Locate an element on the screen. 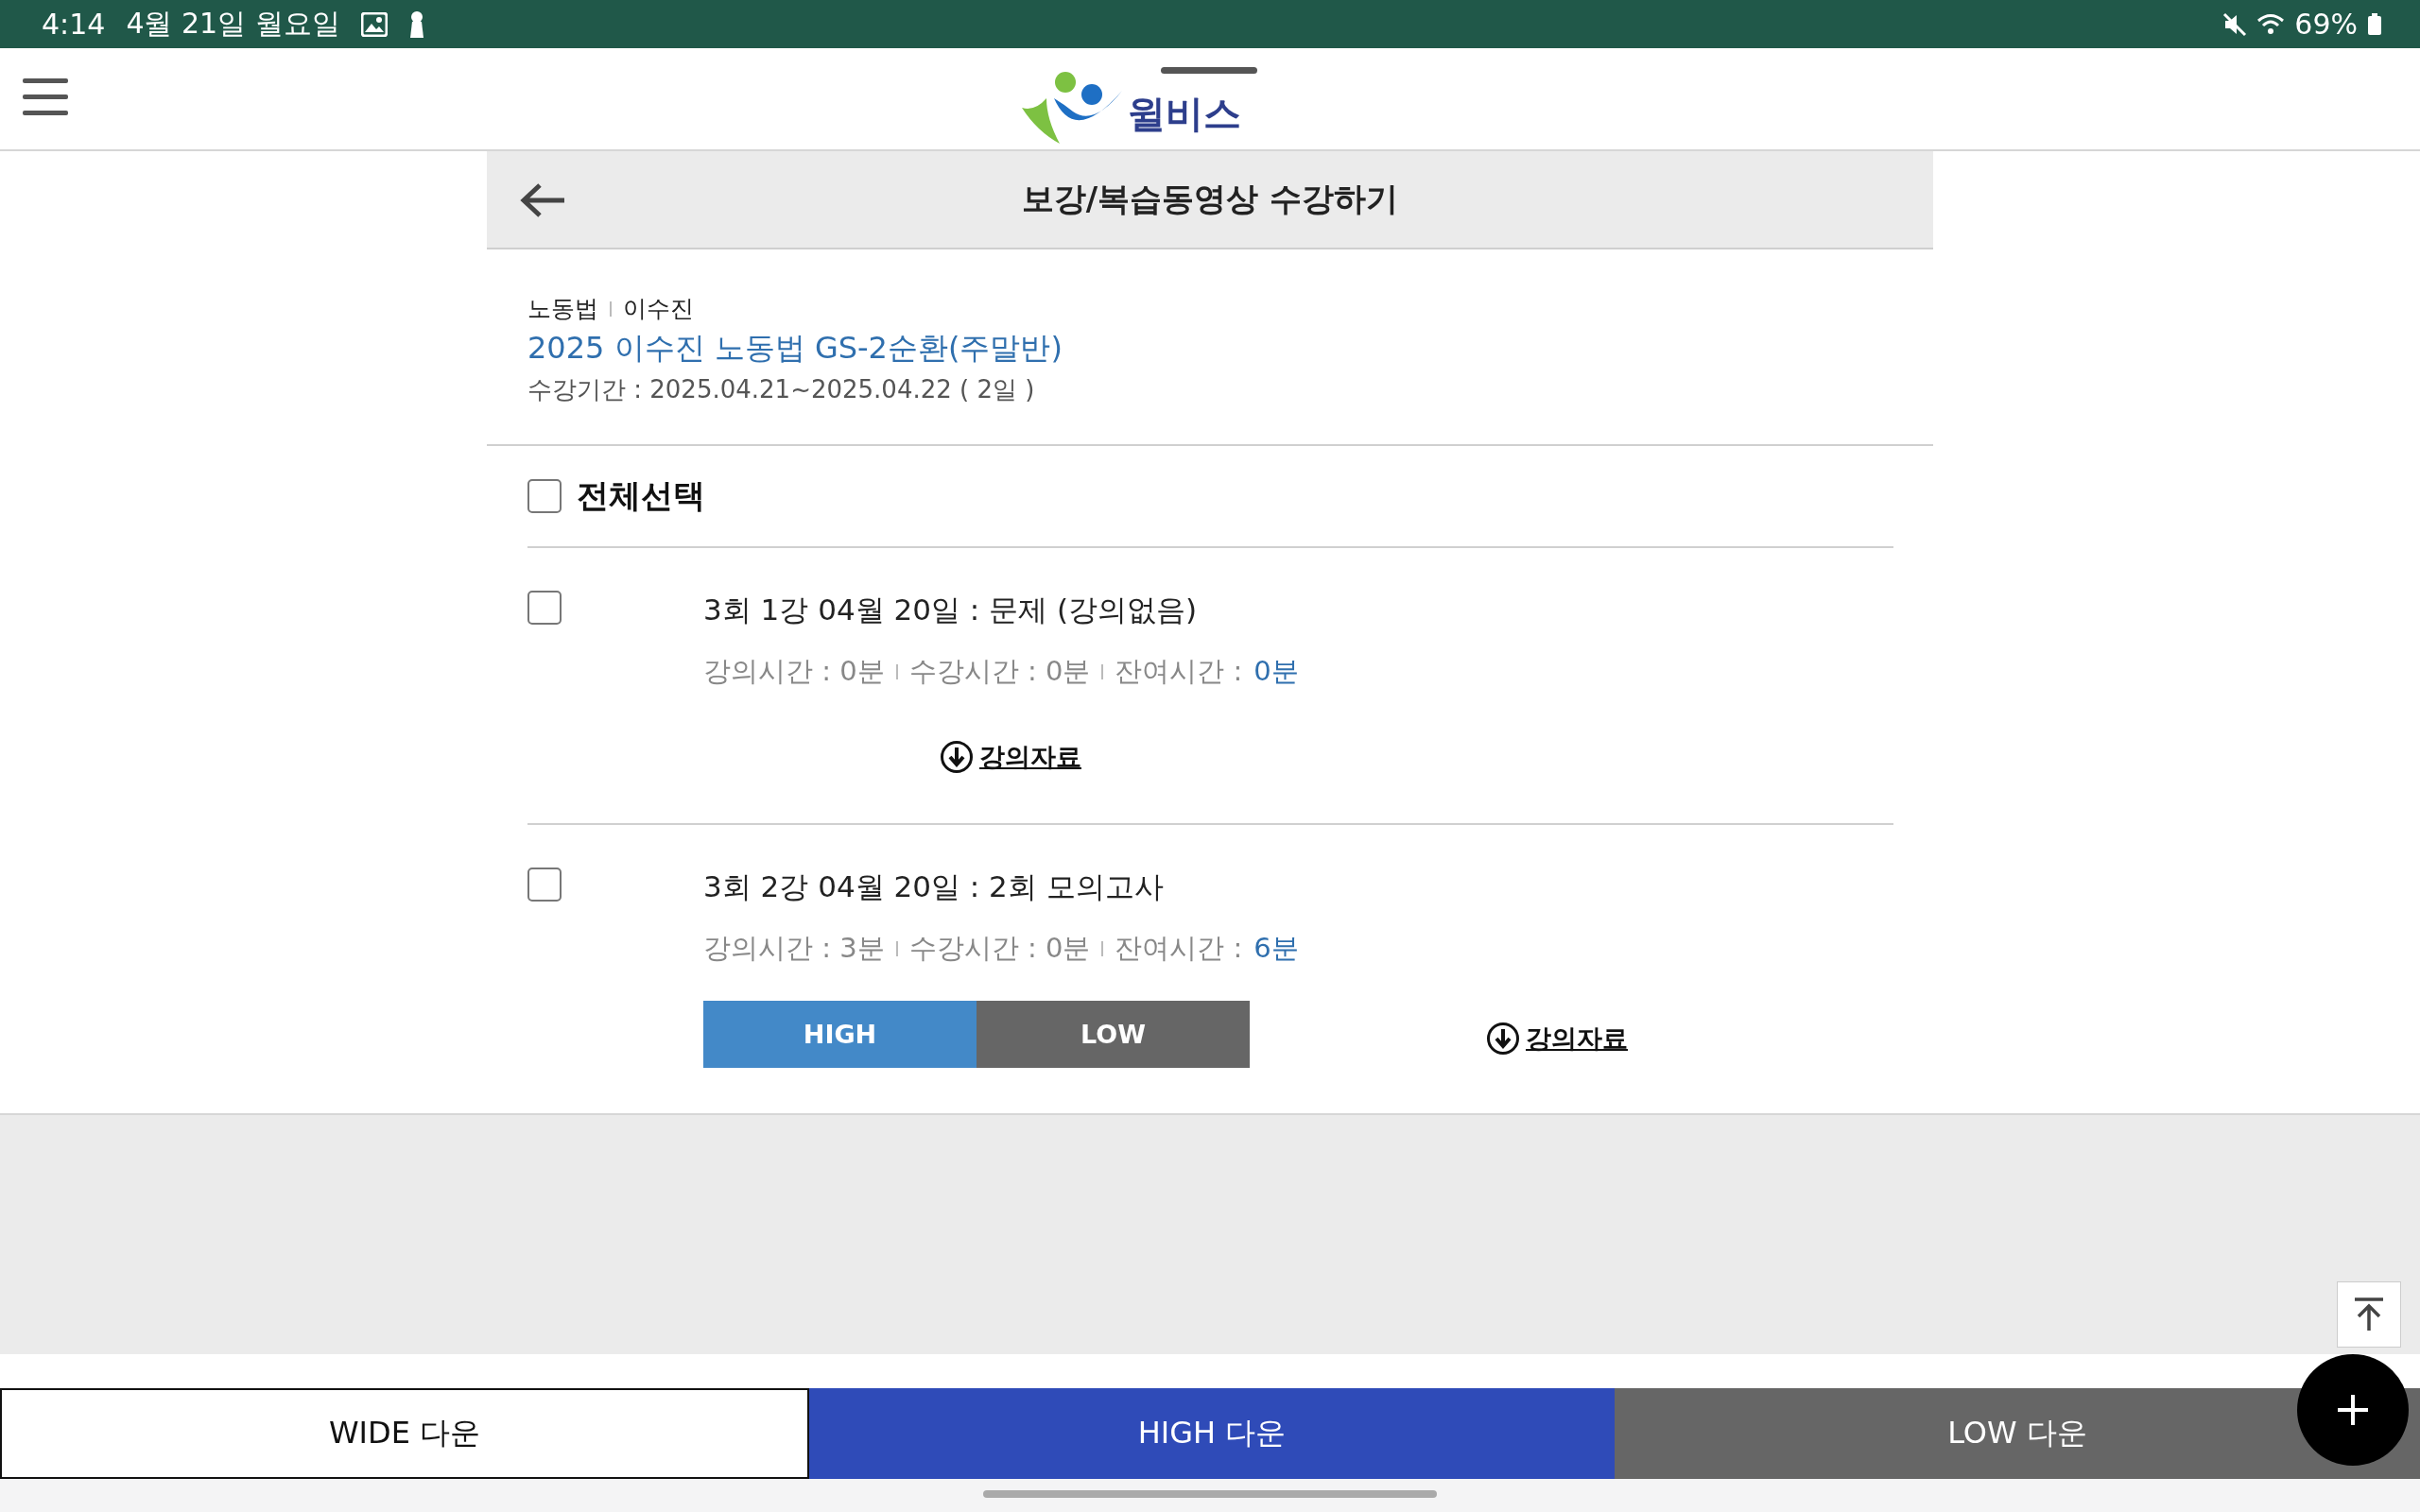  quality-button: HIGH is located at coordinates (840, 1034).